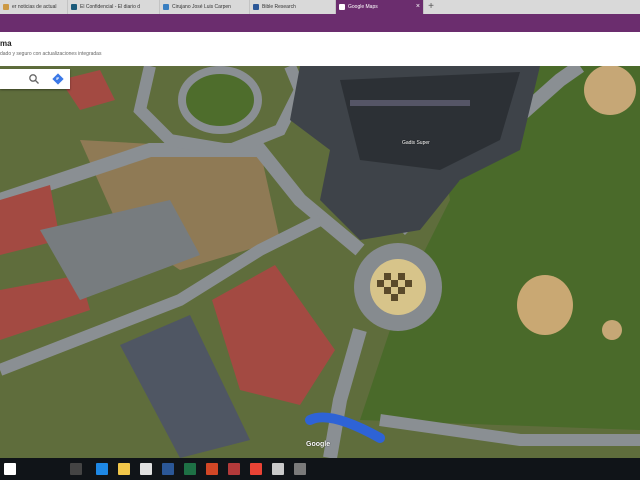 This screenshot has width=640, height=480. Describe the element at coordinates (416, 143) in the screenshot. I see `map-label-mall: Gadis Super` at that location.